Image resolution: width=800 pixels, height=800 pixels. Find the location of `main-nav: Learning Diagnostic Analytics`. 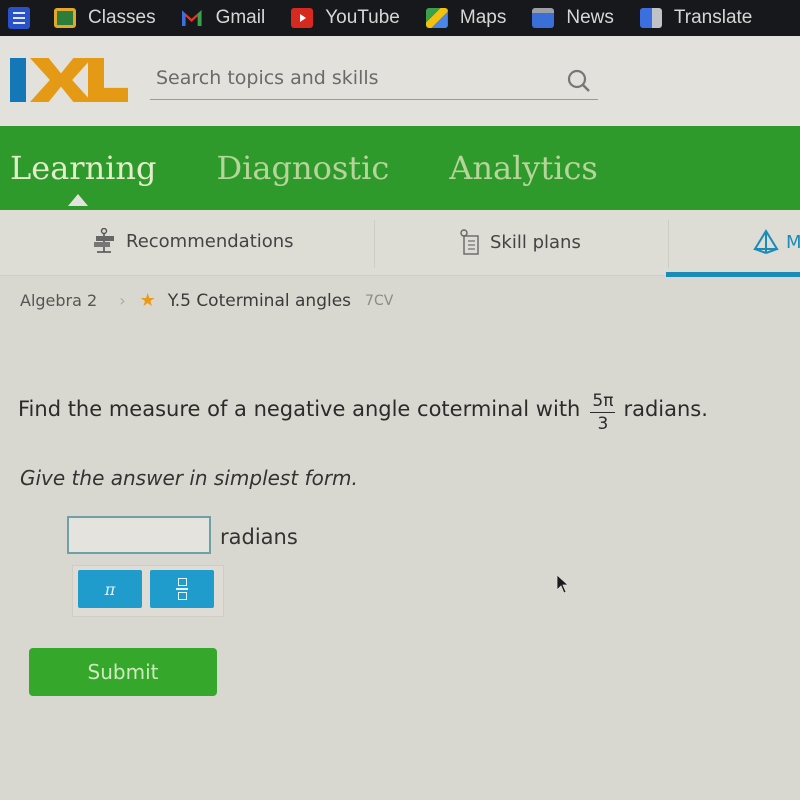

main-nav: Learning Diagnostic Analytics is located at coordinates (400, 168).